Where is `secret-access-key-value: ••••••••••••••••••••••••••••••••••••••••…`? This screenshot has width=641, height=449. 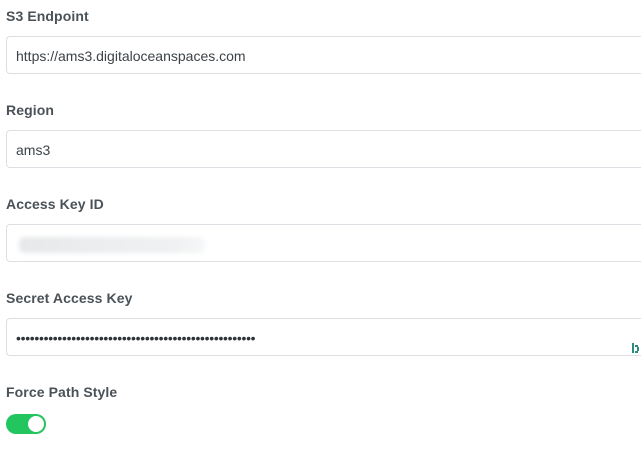 secret-access-key-value: ••••••••••••••••••••••••••••••••••••••••… is located at coordinates (136, 338).